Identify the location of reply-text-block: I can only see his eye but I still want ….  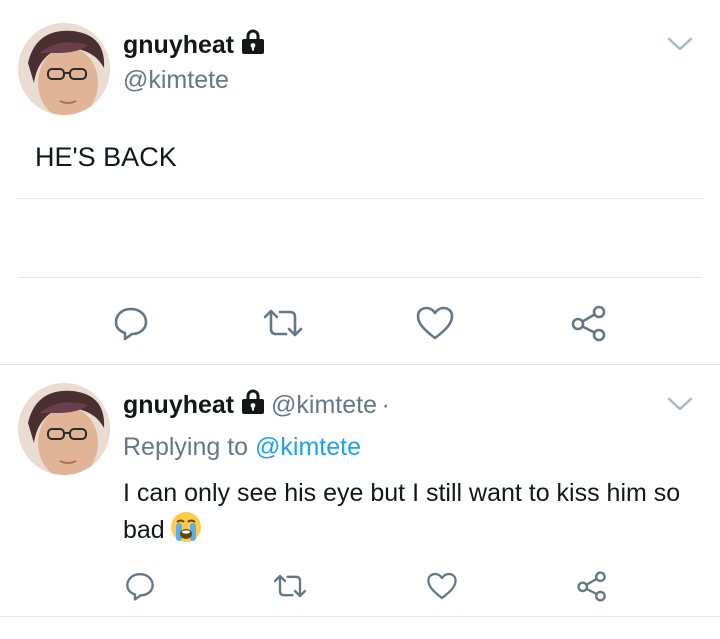
(418, 514).